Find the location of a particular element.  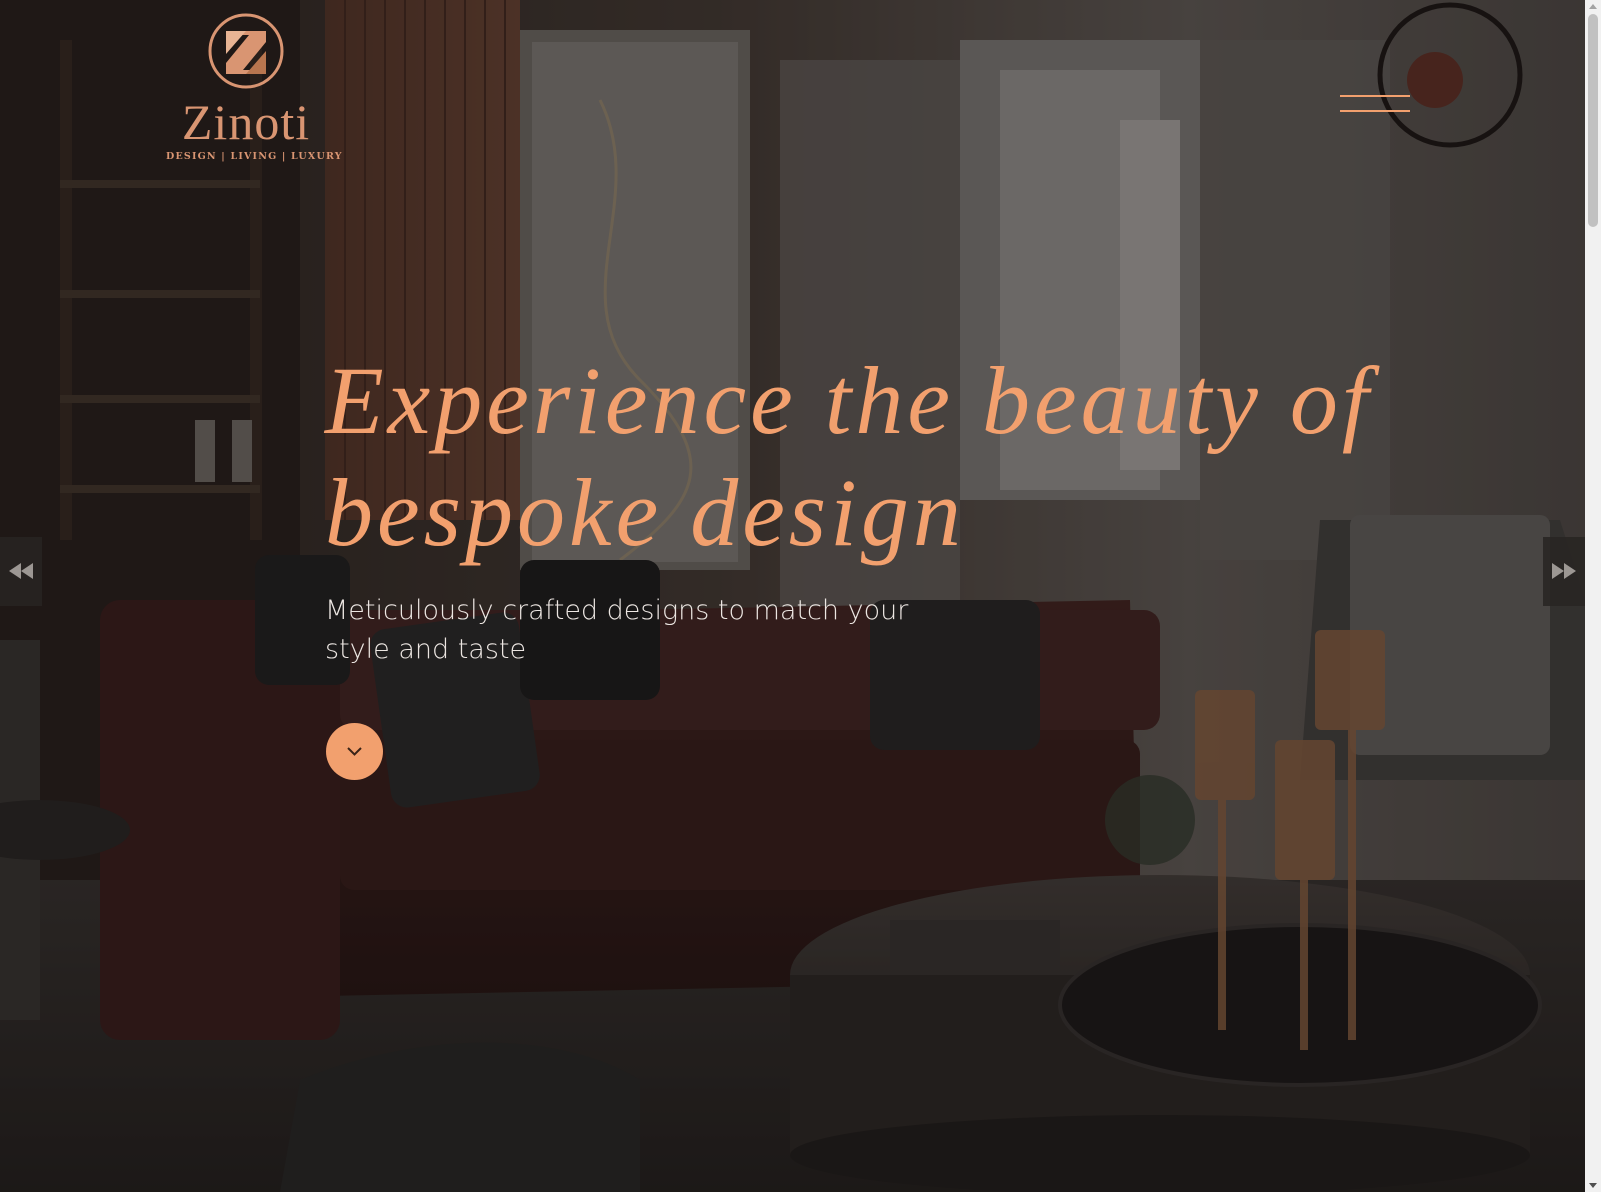

chevron-down-icon is located at coordinates (354, 751).